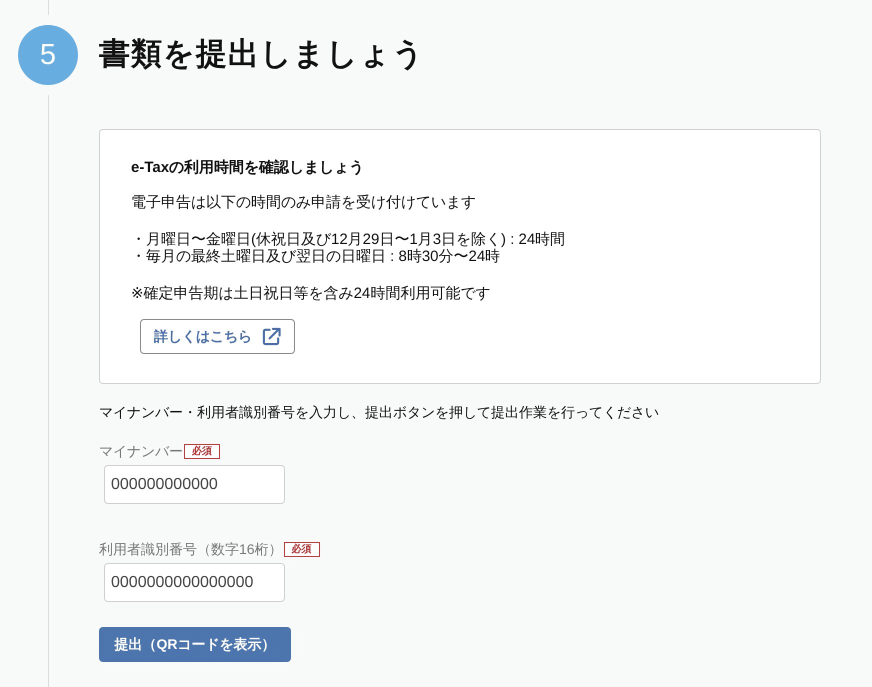  I want to click on input-field: 000000000000, so click(194, 484).